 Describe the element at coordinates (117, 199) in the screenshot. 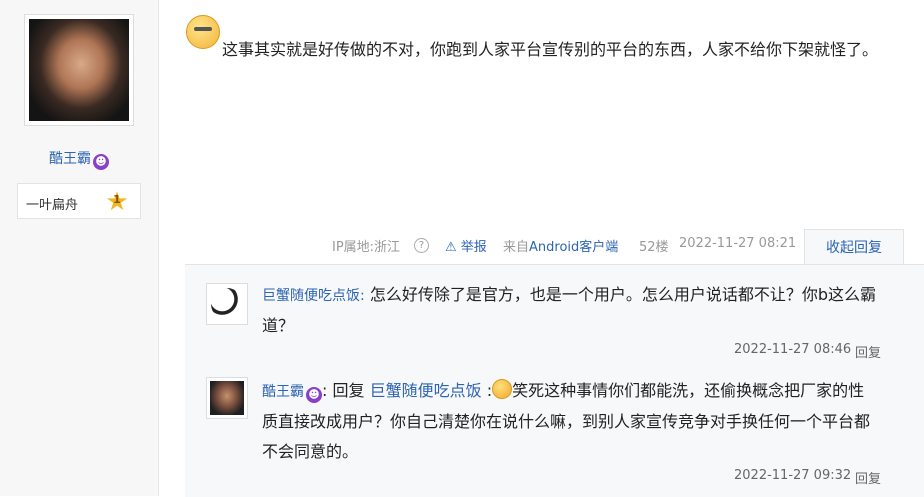

I see `badge-level: 1` at that location.